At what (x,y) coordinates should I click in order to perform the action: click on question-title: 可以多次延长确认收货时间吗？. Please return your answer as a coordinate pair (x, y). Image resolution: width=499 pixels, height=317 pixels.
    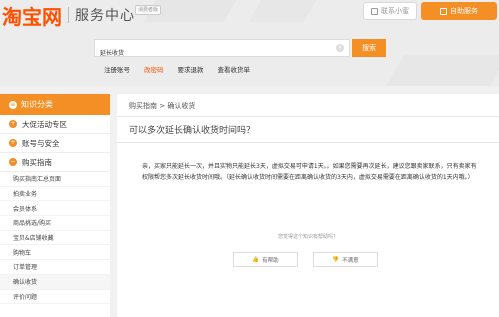
    Looking at the image, I should click on (192, 131).